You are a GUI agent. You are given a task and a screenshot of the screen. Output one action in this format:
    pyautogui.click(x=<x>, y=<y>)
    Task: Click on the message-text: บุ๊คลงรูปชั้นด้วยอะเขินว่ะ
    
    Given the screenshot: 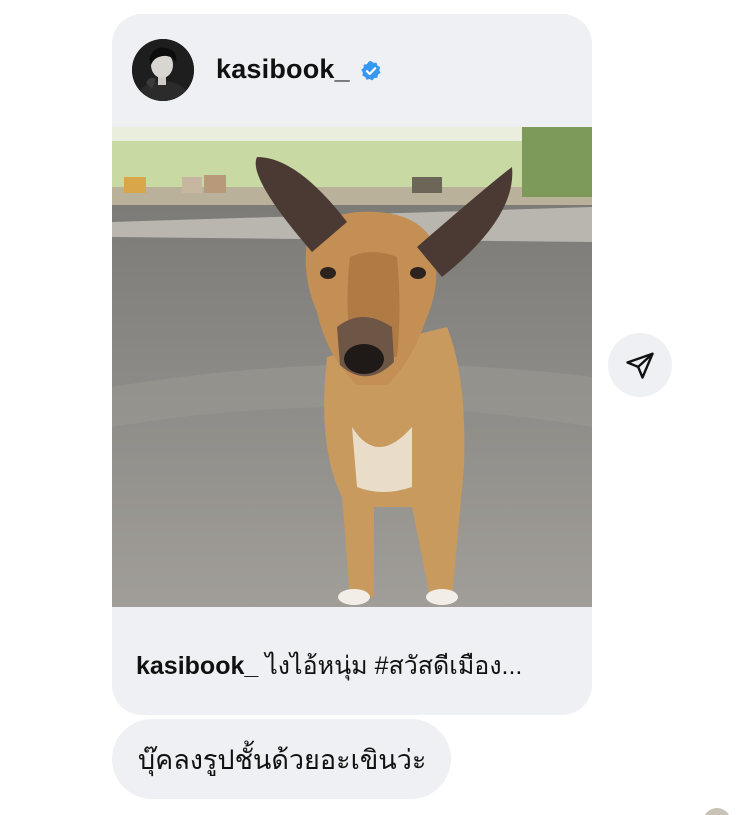 What is the action you would take?
    pyautogui.click(x=282, y=759)
    